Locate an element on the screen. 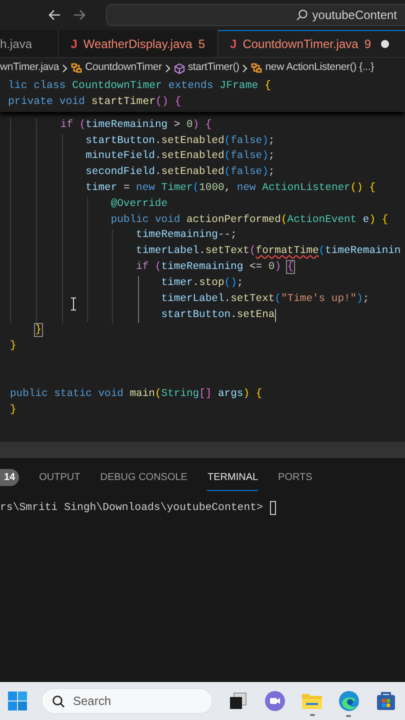  code-line: minuteField.setEnabled(false); is located at coordinates (180, 156).